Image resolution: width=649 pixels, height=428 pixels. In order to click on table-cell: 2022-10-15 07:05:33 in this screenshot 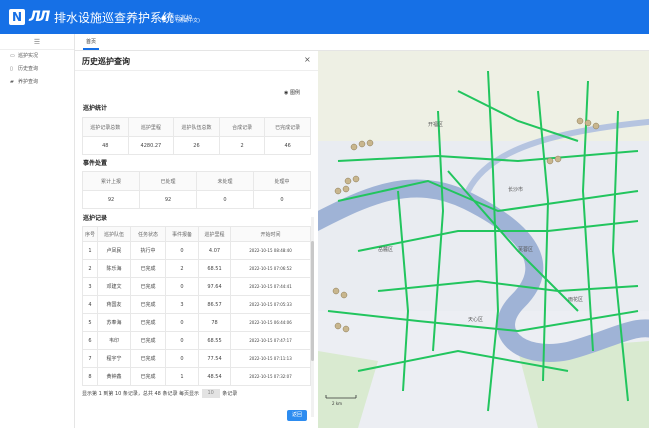, I will do `click(270, 304)`.